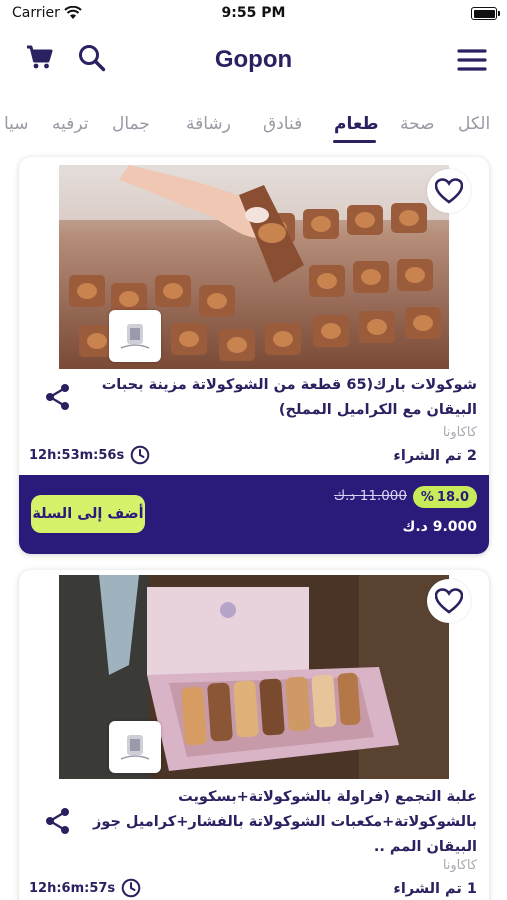  Describe the element at coordinates (474, 124) in the screenshot. I see `tab-all: الكل` at that location.